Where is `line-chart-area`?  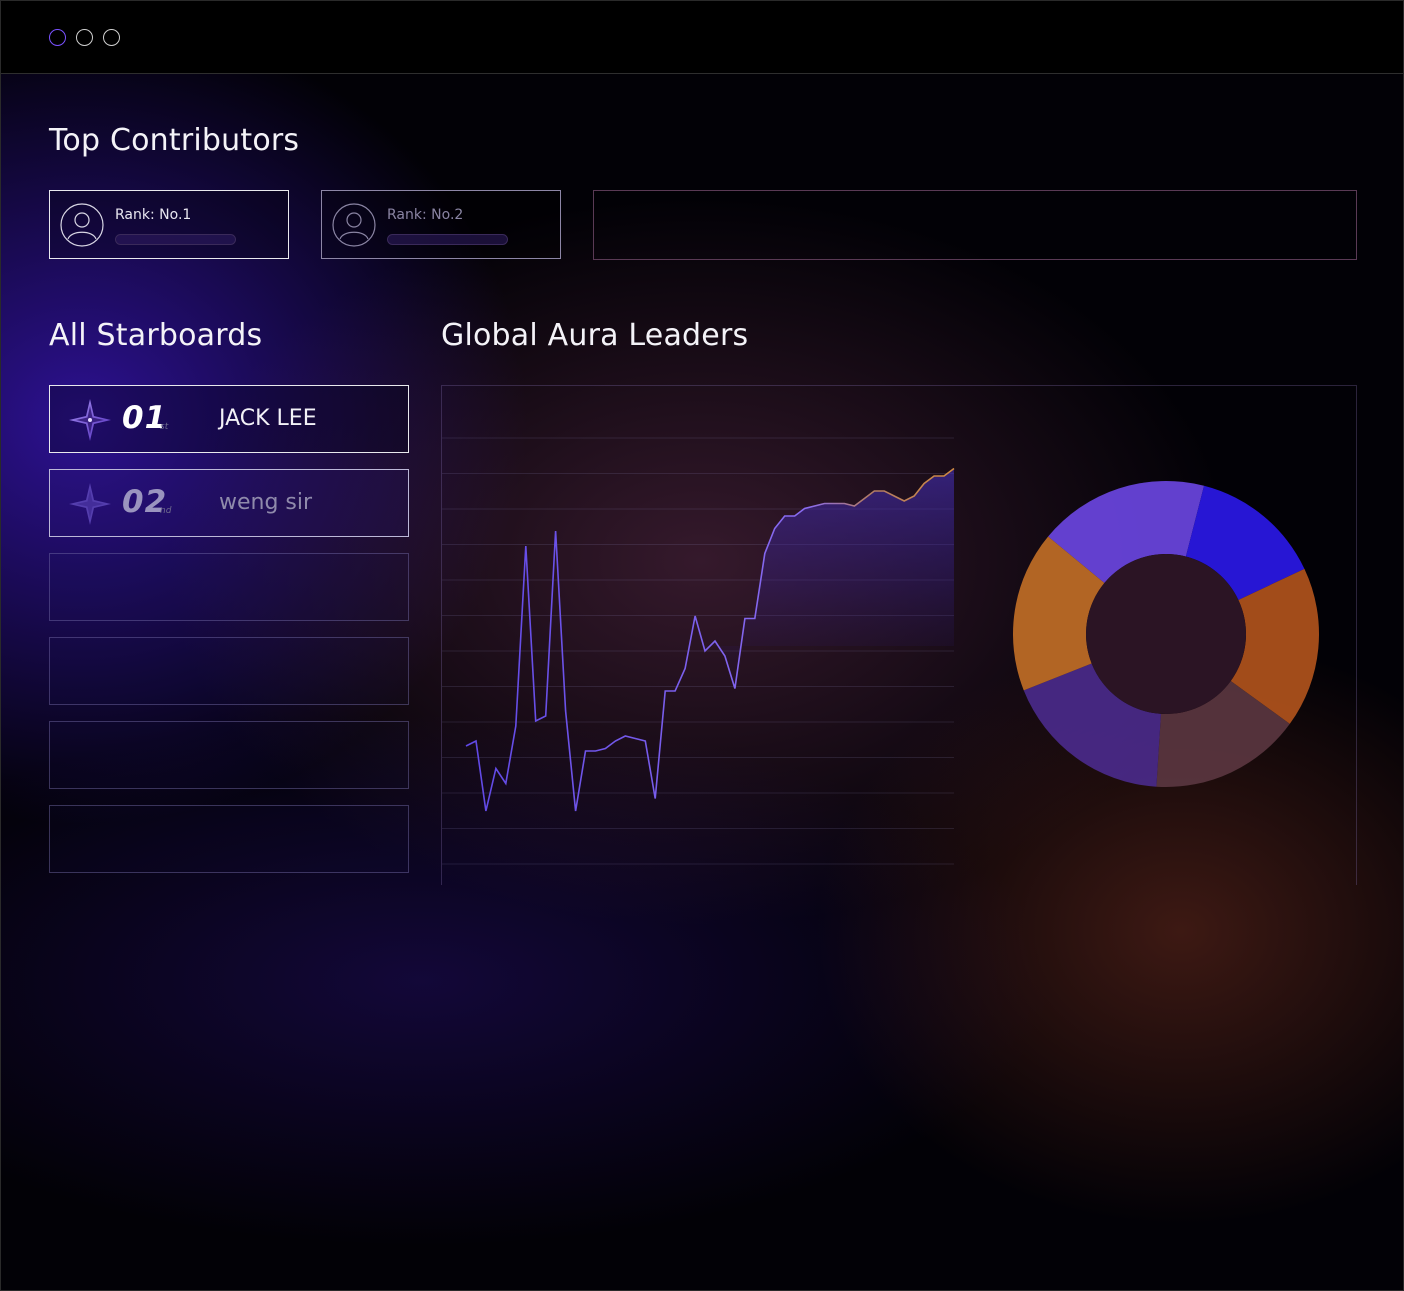 line-chart-area is located at coordinates (829, 578).